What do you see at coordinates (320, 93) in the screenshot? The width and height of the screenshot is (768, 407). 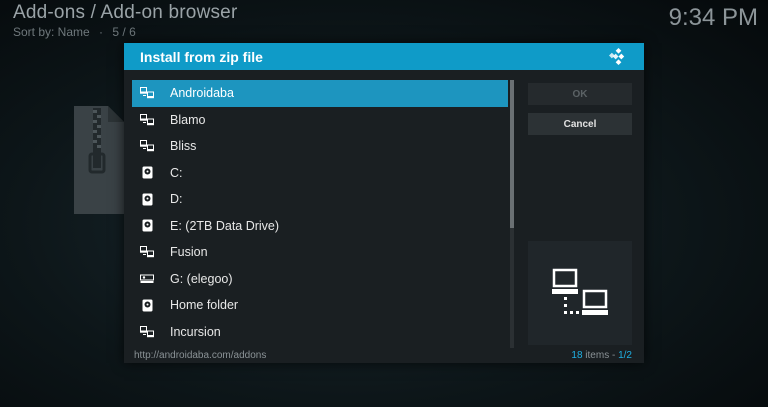 I see `list-item: Androidaba` at bounding box center [320, 93].